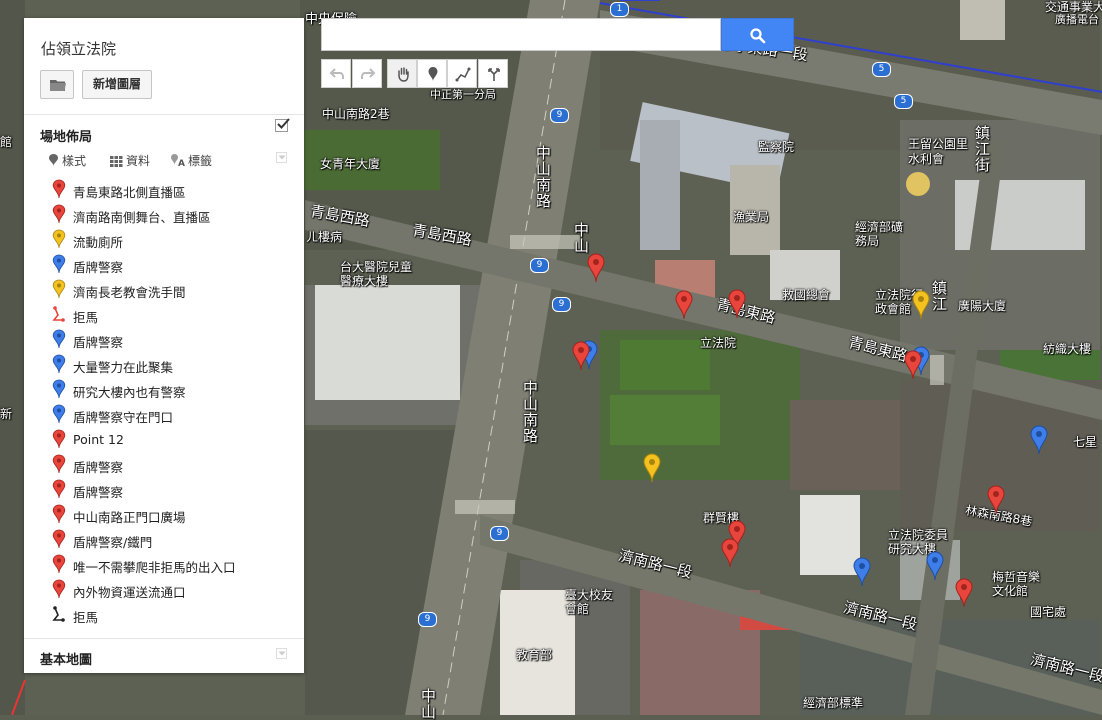  What do you see at coordinates (86, 617) in the screenshot?
I see `feature-label: 拒馬` at bounding box center [86, 617].